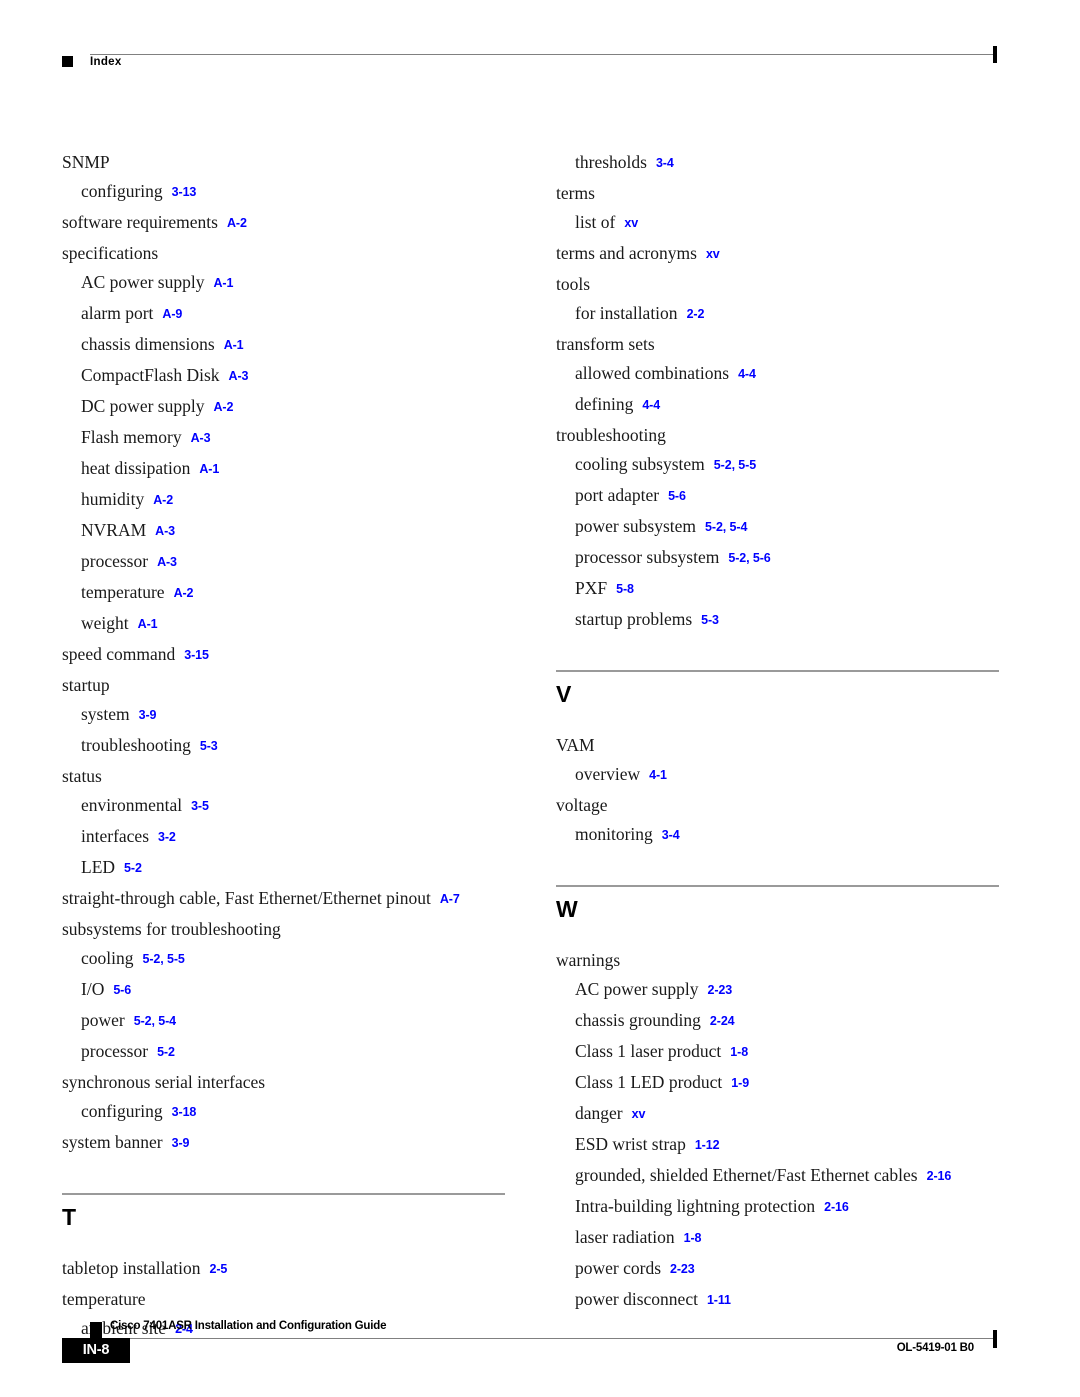 This screenshot has height=1397, width=1080. Describe the element at coordinates (284, 438) in the screenshot. I see `index-entry: Flash memory A-3` at that location.